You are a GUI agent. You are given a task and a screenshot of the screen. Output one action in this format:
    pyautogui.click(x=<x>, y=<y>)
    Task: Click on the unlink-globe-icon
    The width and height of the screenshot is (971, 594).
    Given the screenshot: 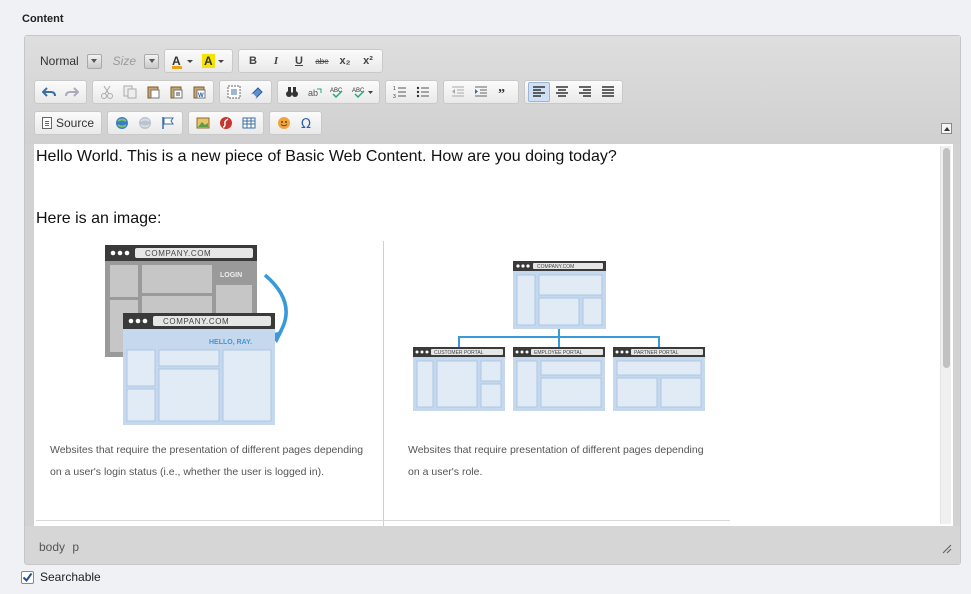 What is the action you would take?
    pyautogui.click(x=145, y=123)
    